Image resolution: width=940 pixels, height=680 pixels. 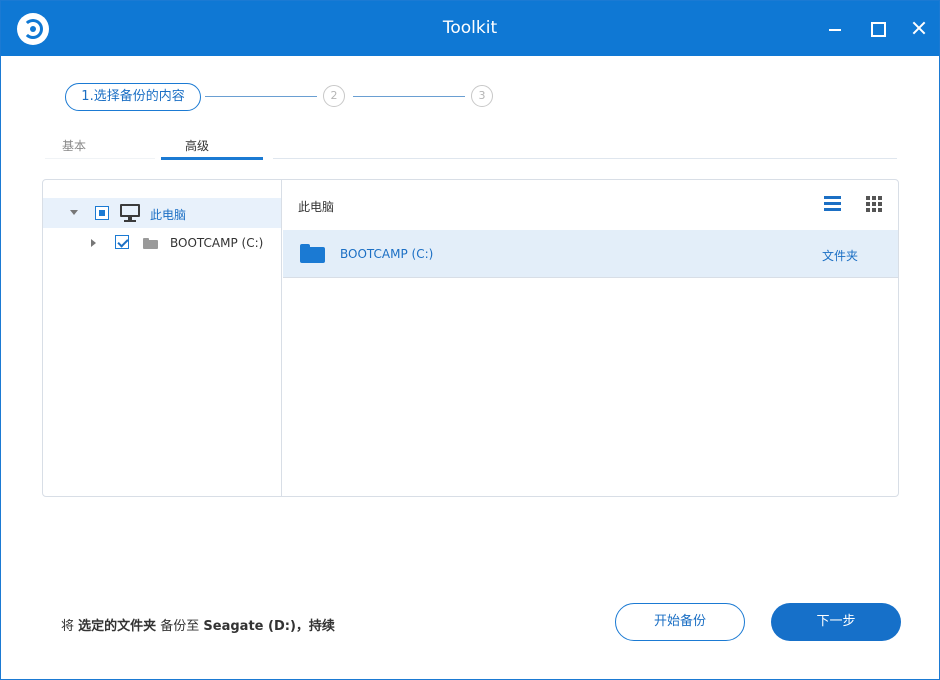 I want to click on monitor-icon, so click(x=130, y=213).